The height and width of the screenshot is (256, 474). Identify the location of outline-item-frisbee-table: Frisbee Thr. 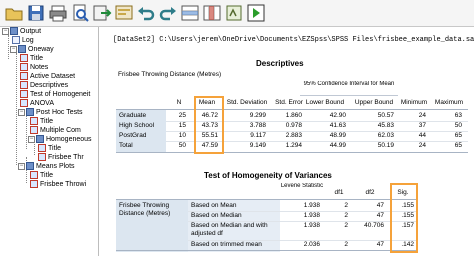
(61, 157).